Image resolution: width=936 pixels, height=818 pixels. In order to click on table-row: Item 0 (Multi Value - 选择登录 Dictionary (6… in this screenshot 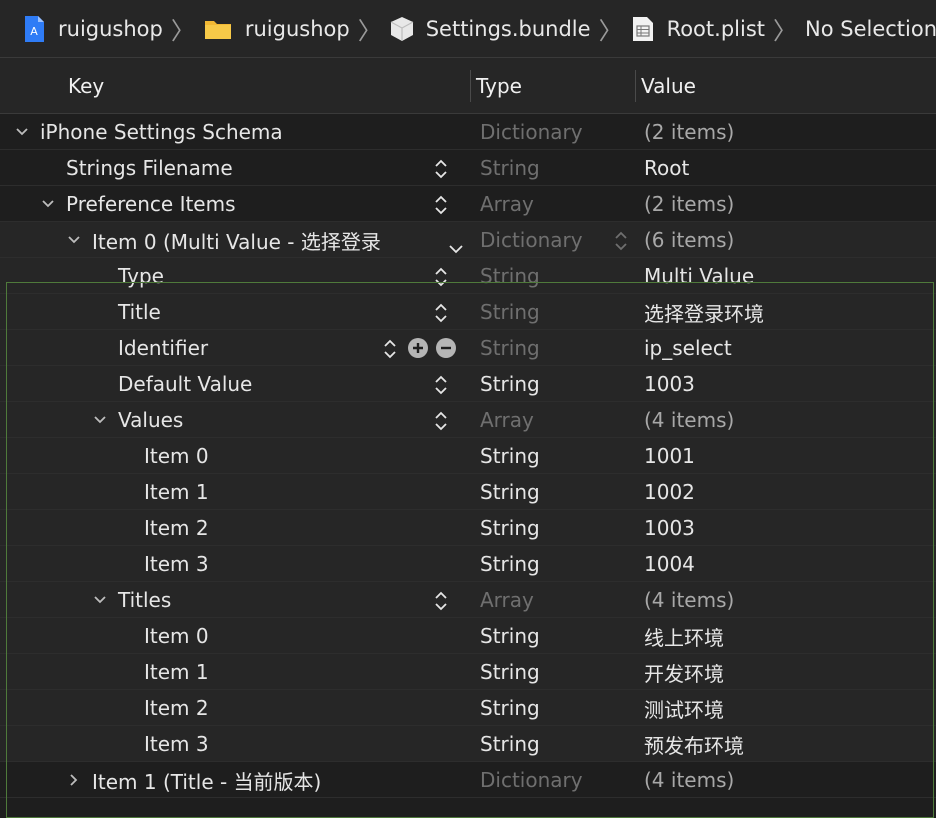, I will do `click(468, 240)`.